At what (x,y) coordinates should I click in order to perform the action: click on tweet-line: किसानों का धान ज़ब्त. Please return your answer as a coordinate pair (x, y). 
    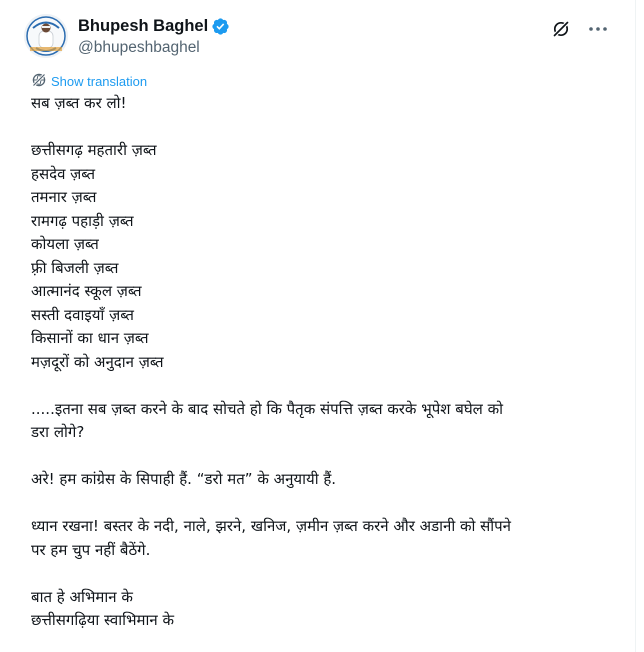
    Looking at the image, I should click on (90, 338).